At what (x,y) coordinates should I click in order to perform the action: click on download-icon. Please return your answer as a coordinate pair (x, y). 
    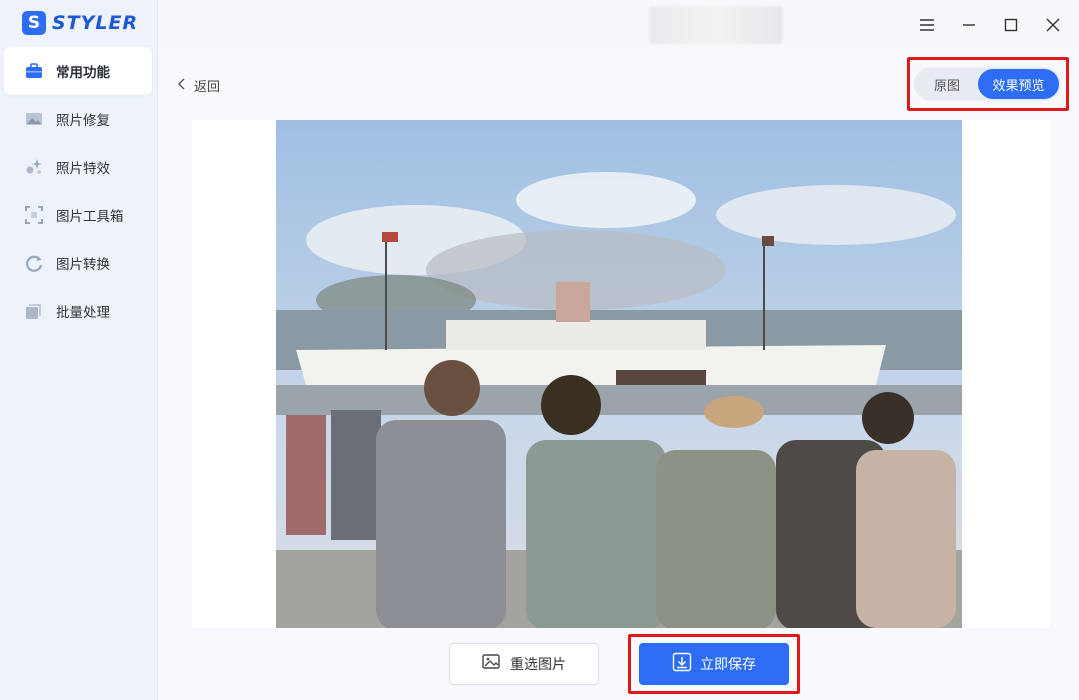
    Looking at the image, I should click on (682, 664).